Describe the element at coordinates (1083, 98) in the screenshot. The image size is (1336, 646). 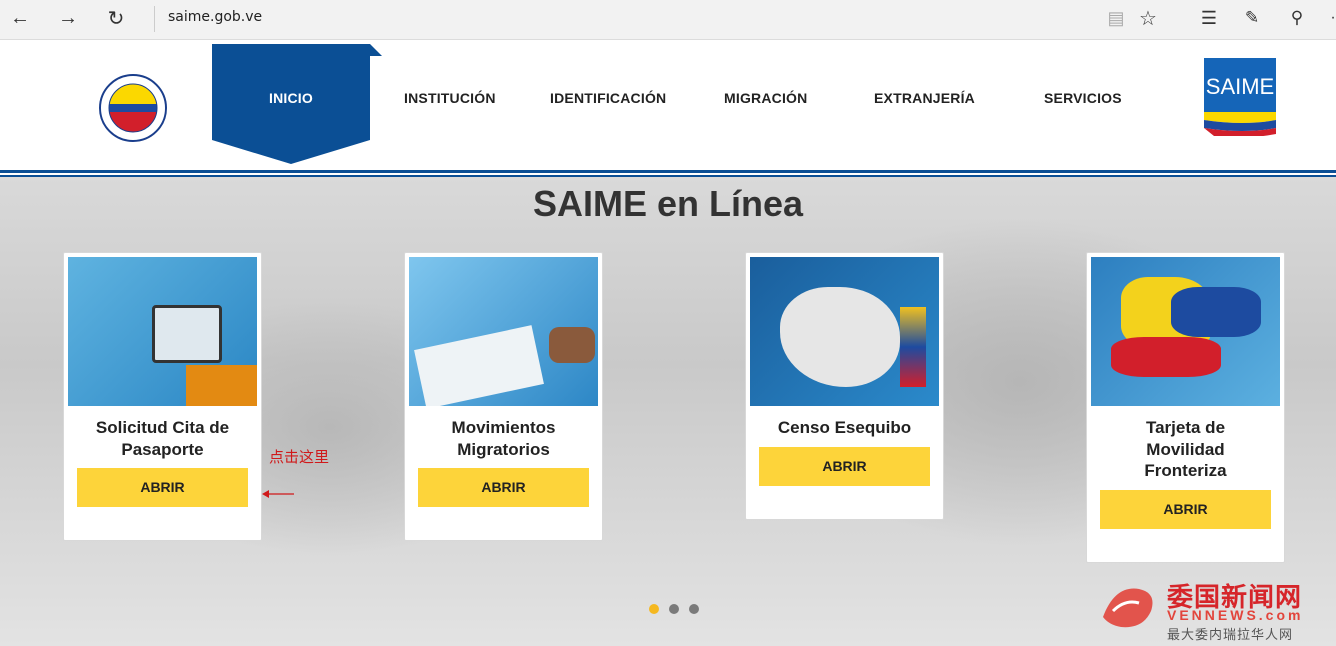
I see `nav-item-servicios: SERVICIOS` at that location.